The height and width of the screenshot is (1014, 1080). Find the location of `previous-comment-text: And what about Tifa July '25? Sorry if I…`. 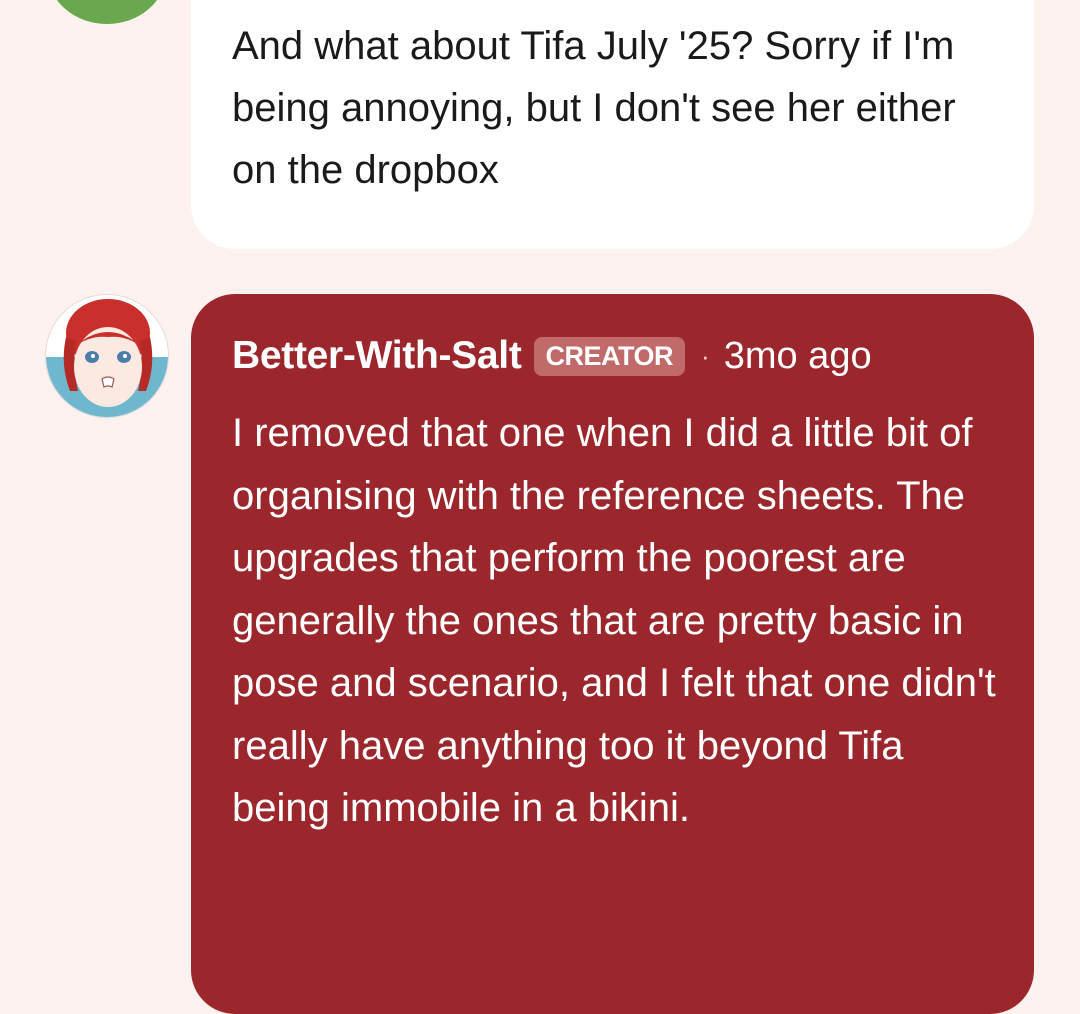

previous-comment-text: And what about Tifa July '25? Sorry if I… is located at coordinates (594, 108).